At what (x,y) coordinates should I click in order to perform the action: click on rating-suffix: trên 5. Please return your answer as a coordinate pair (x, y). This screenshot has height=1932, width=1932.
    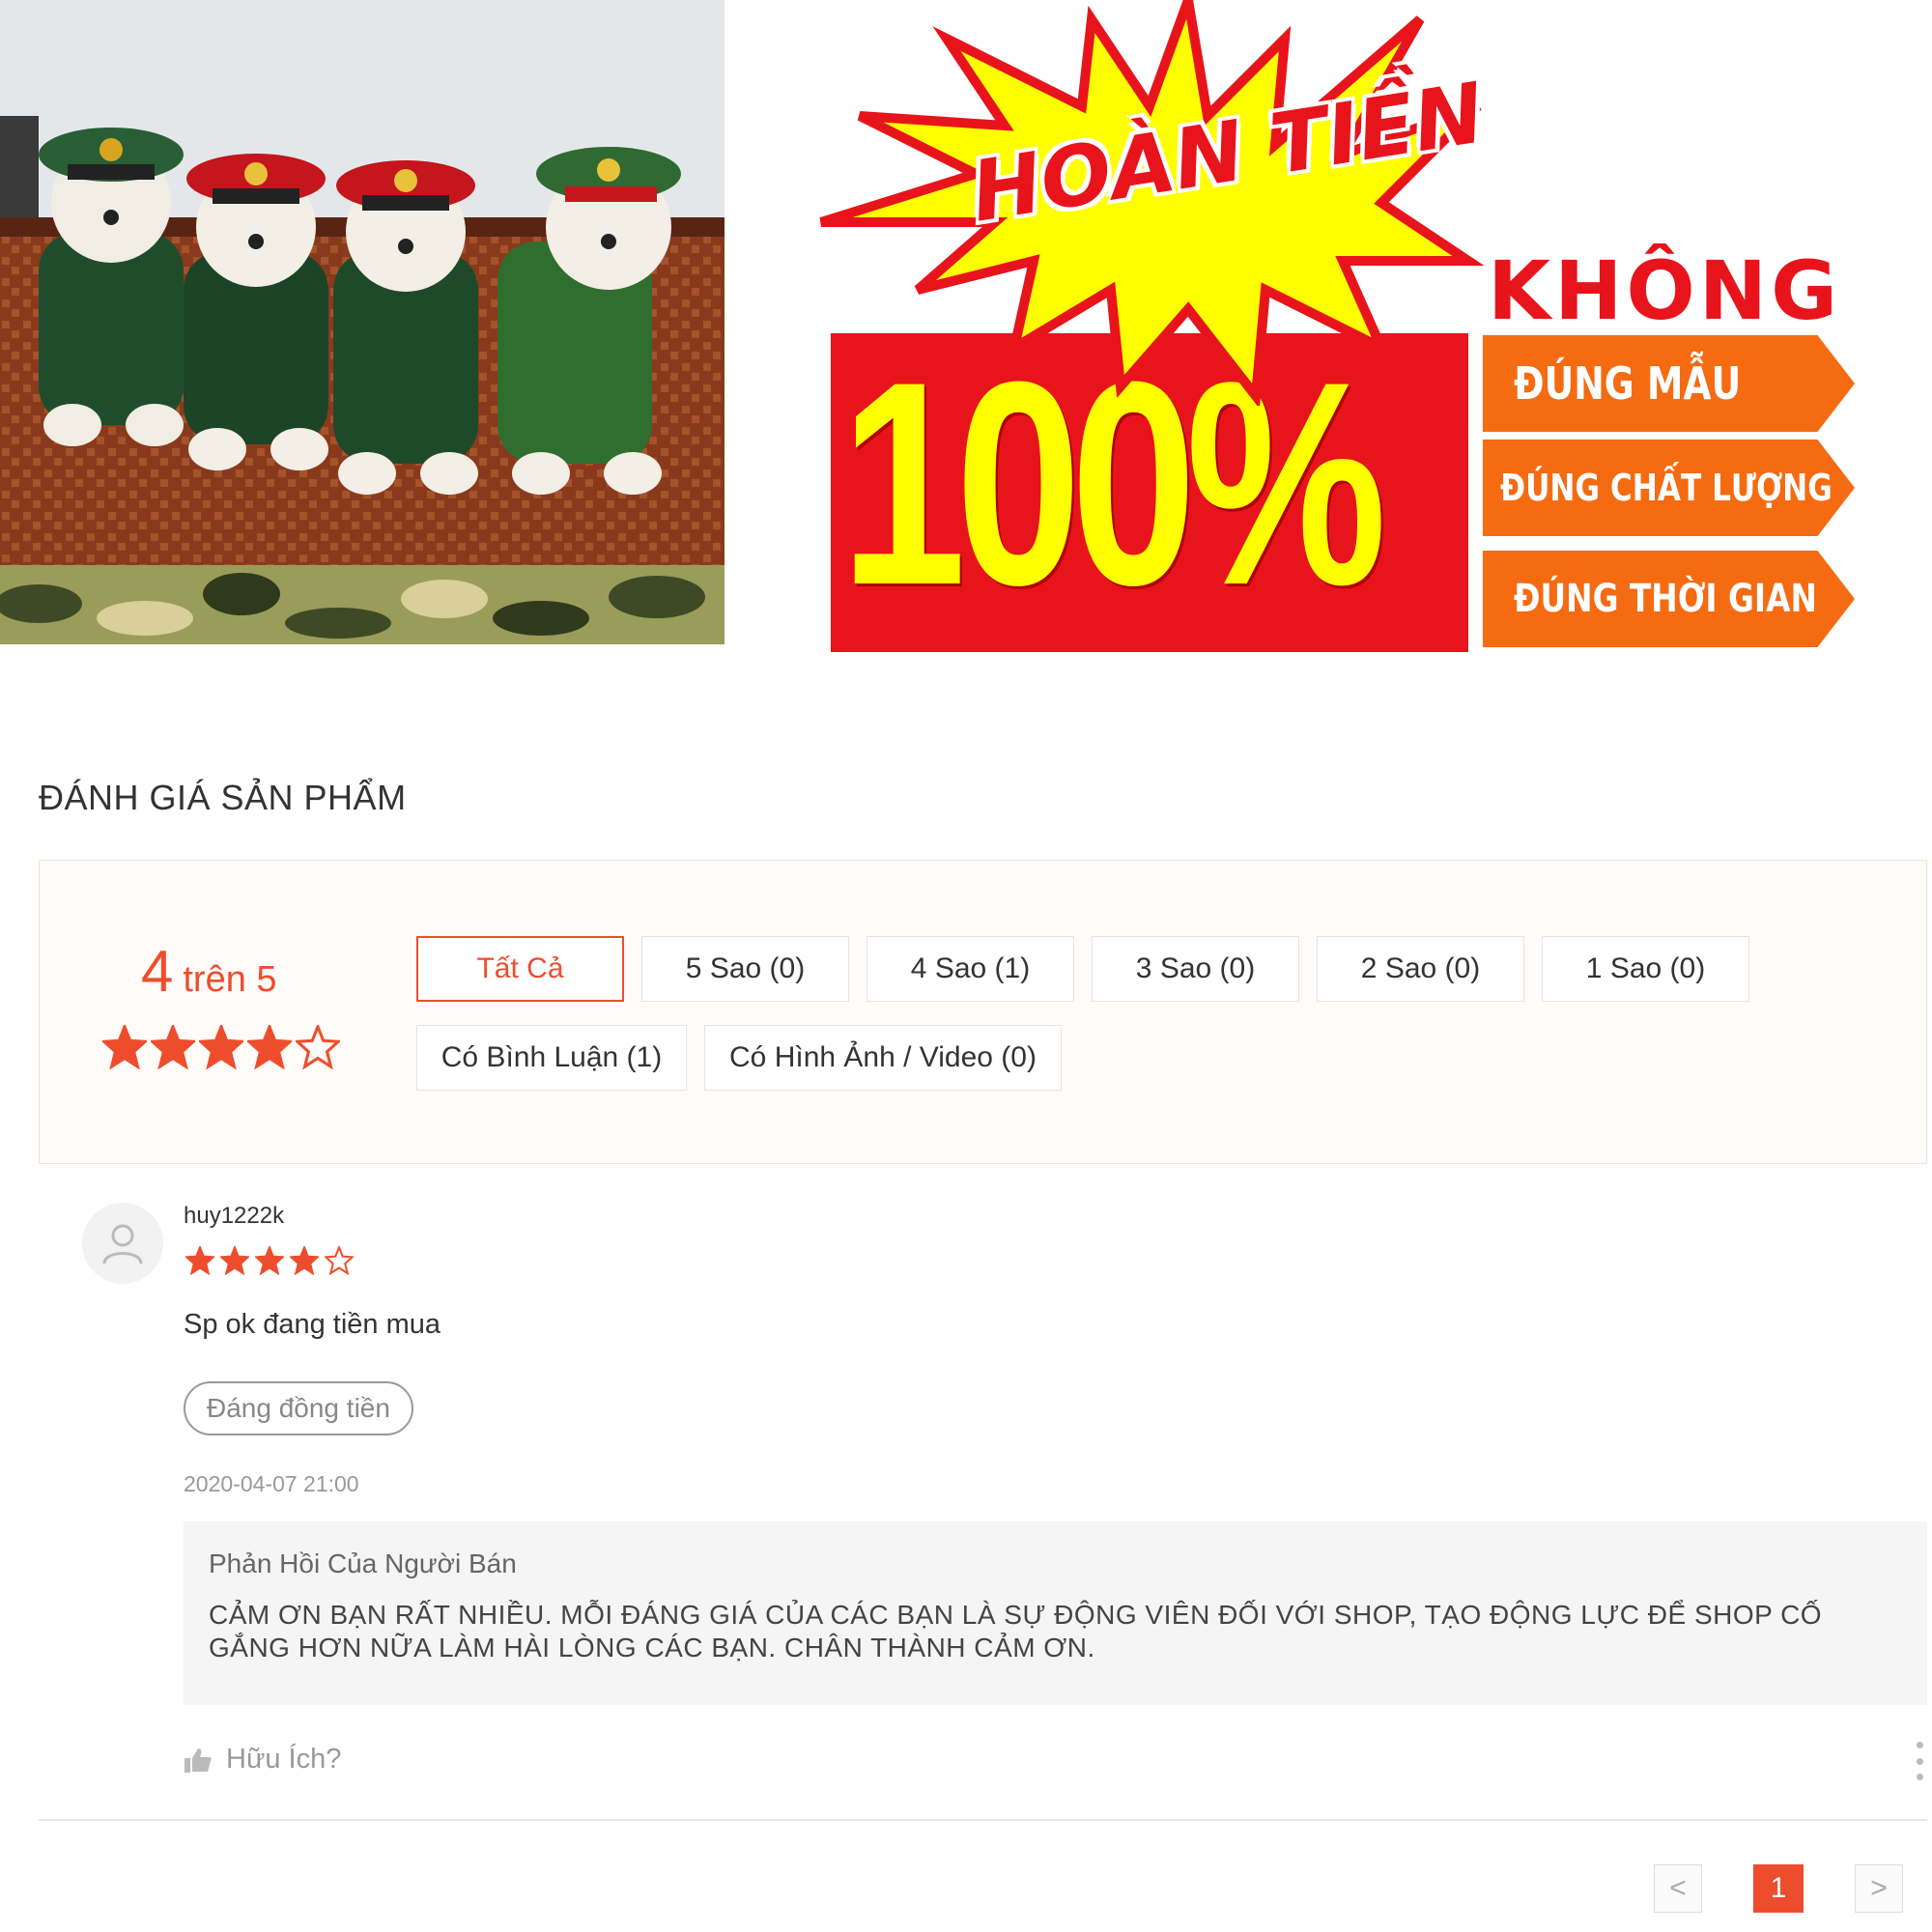
    Looking at the image, I should click on (230, 979).